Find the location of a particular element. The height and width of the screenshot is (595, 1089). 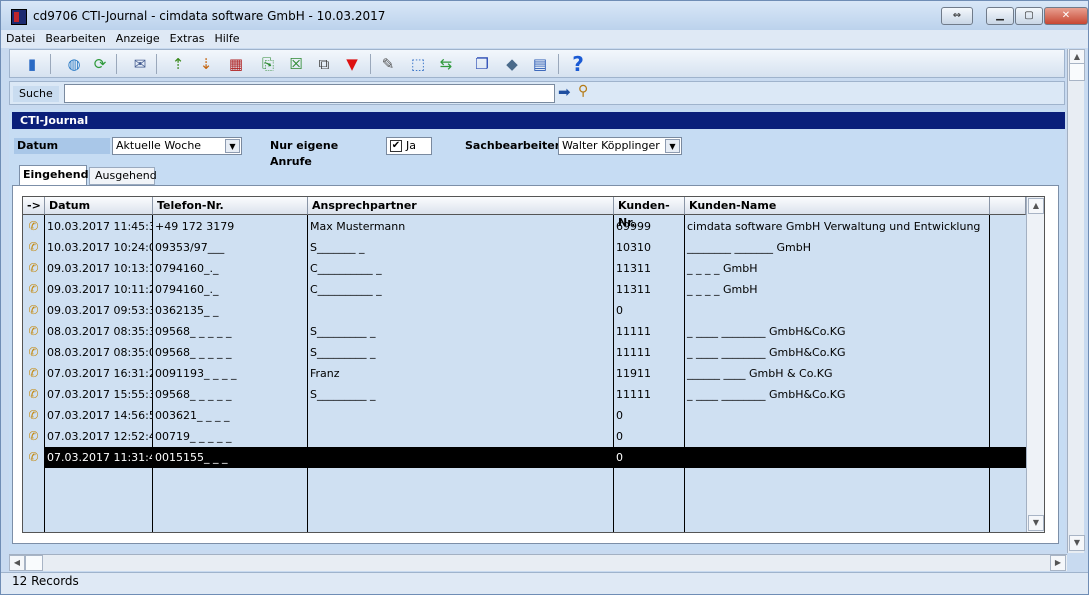

cell-datum: 07.03.2017 14:56:53 is located at coordinates (99, 415).